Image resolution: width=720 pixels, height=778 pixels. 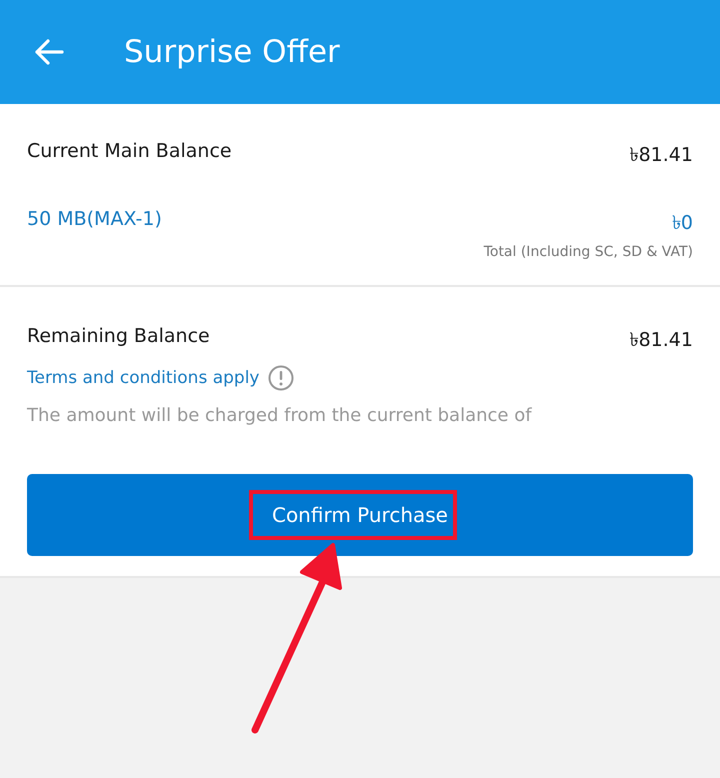 What do you see at coordinates (281, 378) in the screenshot?
I see `info-icon` at bounding box center [281, 378].